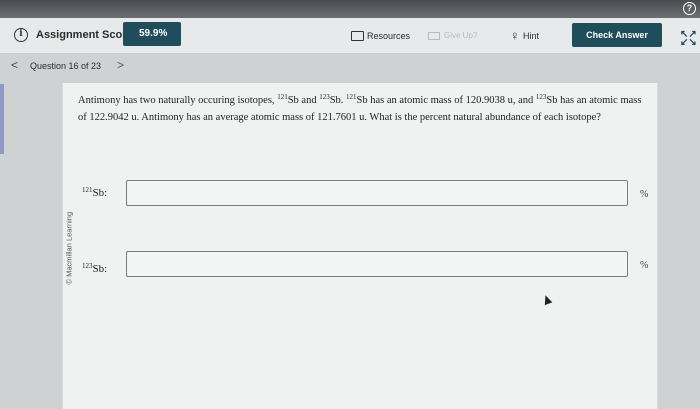 This screenshot has width=700, height=409. I want to click on sb123-symbol: Sb:, so click(100, 269).